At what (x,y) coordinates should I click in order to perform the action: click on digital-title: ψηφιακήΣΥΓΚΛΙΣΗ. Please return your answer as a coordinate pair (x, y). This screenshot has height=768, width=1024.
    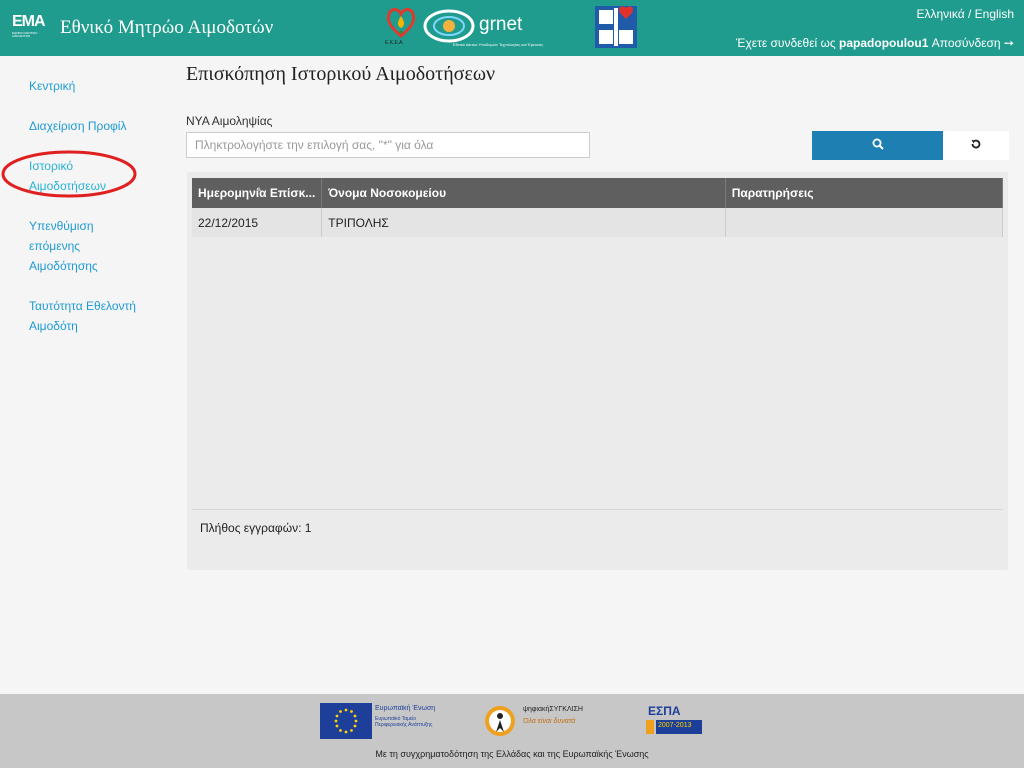
    Looking at the image, I should click on (553, 709).